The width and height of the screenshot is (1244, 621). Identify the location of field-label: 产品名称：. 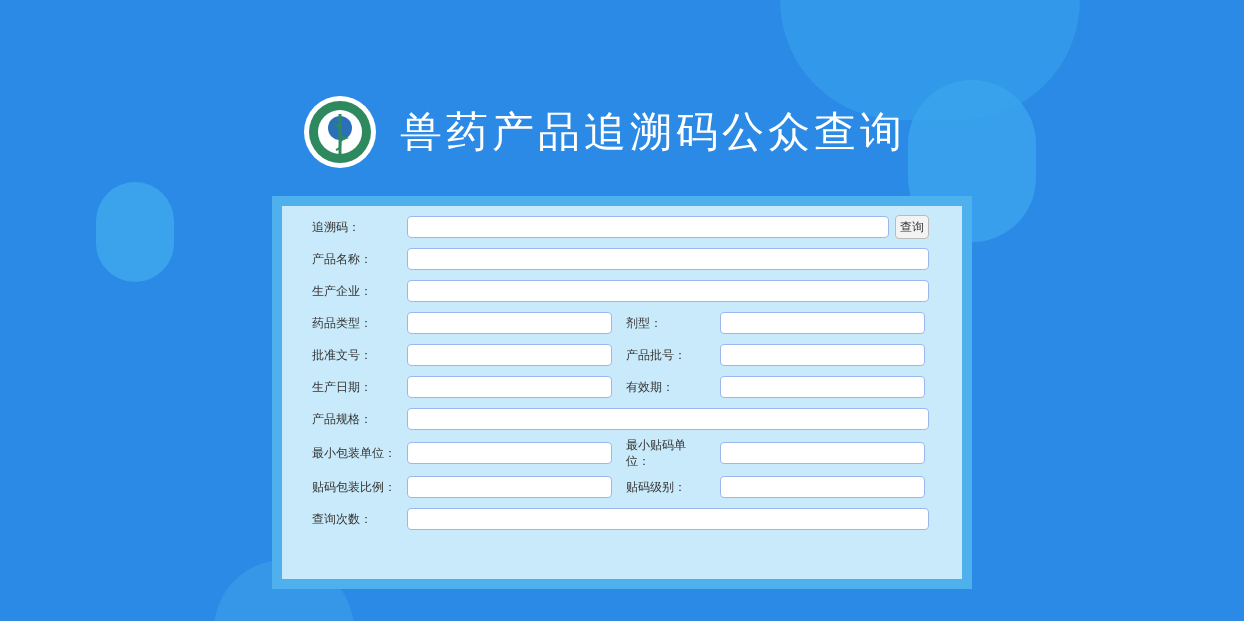
(342, 259).